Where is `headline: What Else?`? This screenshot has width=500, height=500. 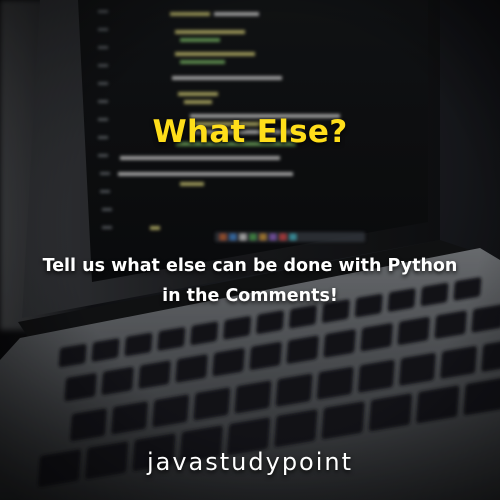 headline: What Else? is located at coordinates (250, 132).